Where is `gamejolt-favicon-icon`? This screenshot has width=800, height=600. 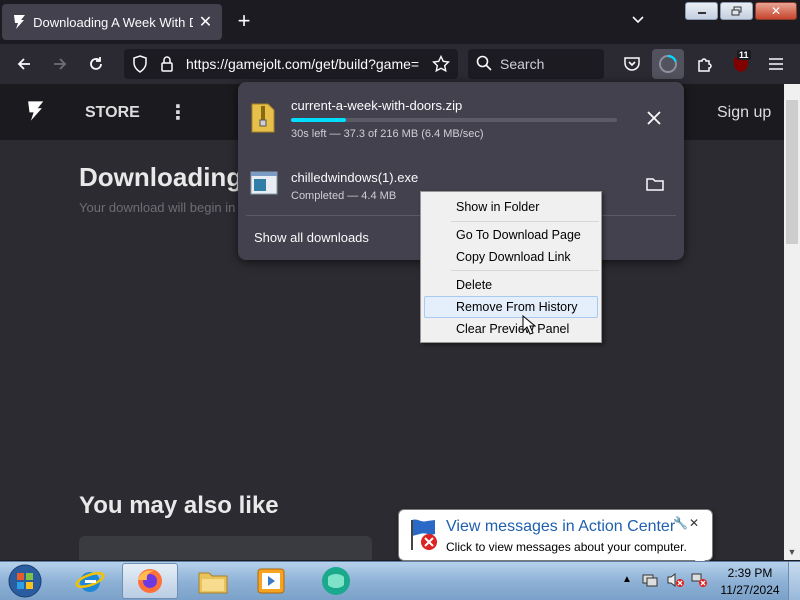 gamejolt-favicon-icon is located at coordinates (18, 22).